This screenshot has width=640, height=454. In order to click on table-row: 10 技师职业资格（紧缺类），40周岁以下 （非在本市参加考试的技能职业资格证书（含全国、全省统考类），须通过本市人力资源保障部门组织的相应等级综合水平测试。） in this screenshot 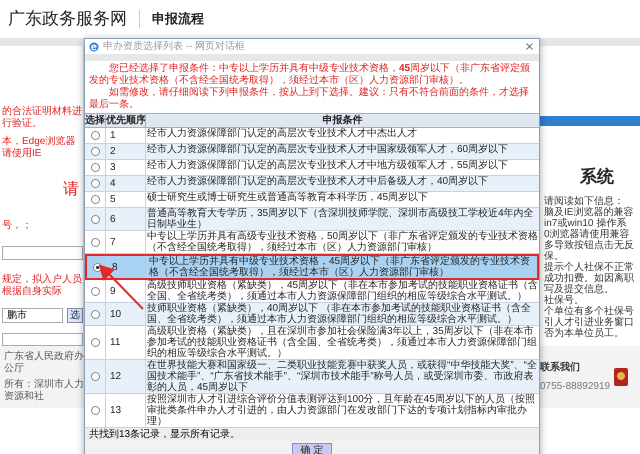, I will do `click(312, 314)`.